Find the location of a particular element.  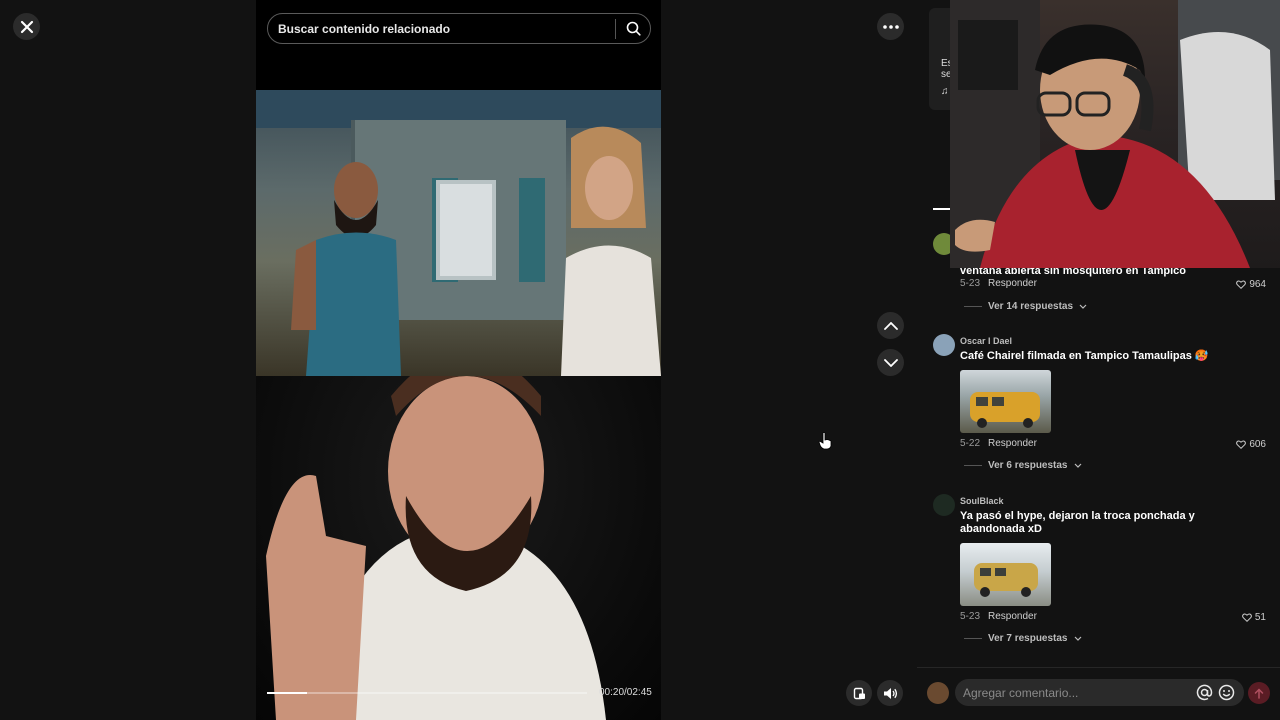

search-input is located at coordinates (441, 28).